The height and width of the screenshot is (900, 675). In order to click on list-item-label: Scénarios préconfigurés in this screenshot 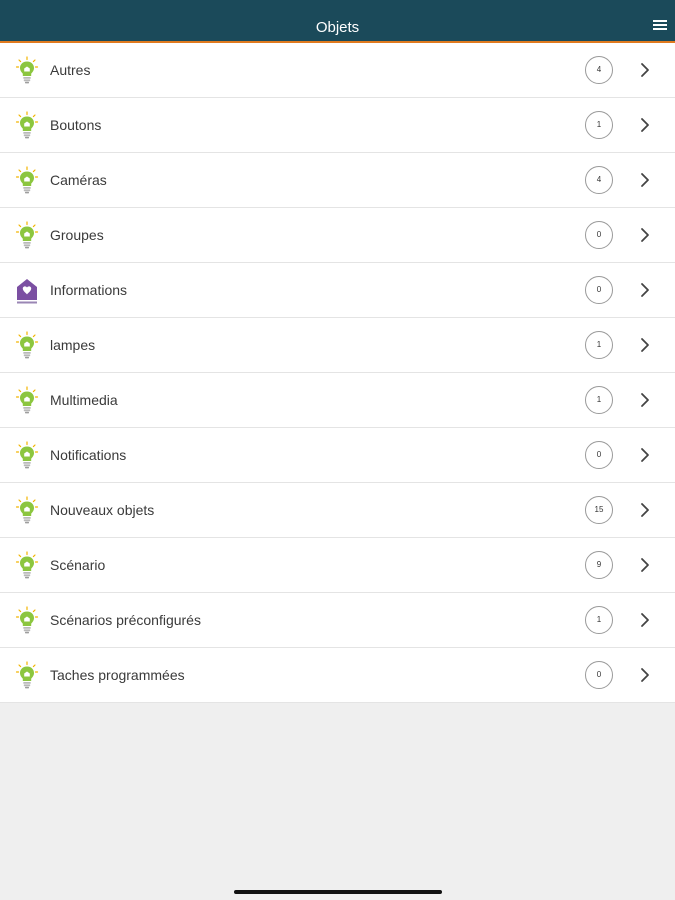, I will do `click(125, 620)`.